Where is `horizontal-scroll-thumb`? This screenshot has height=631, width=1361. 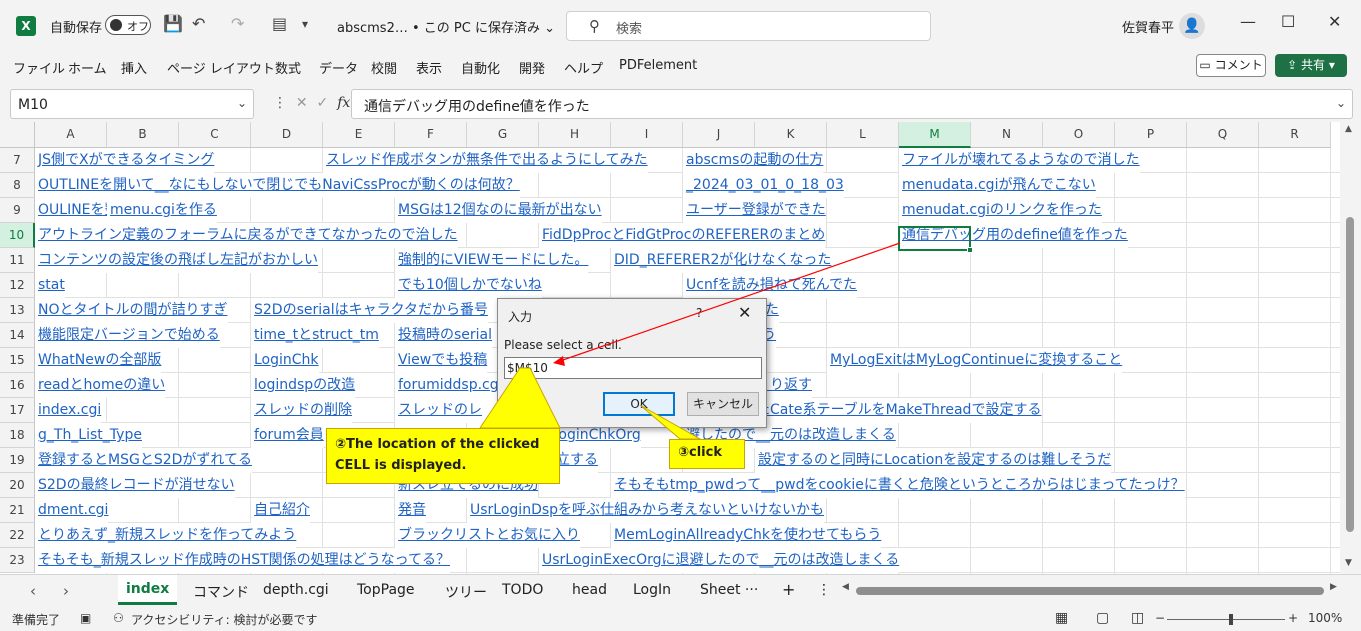 horizontal-scroll-thumb is located at coordinates (1090, 591).